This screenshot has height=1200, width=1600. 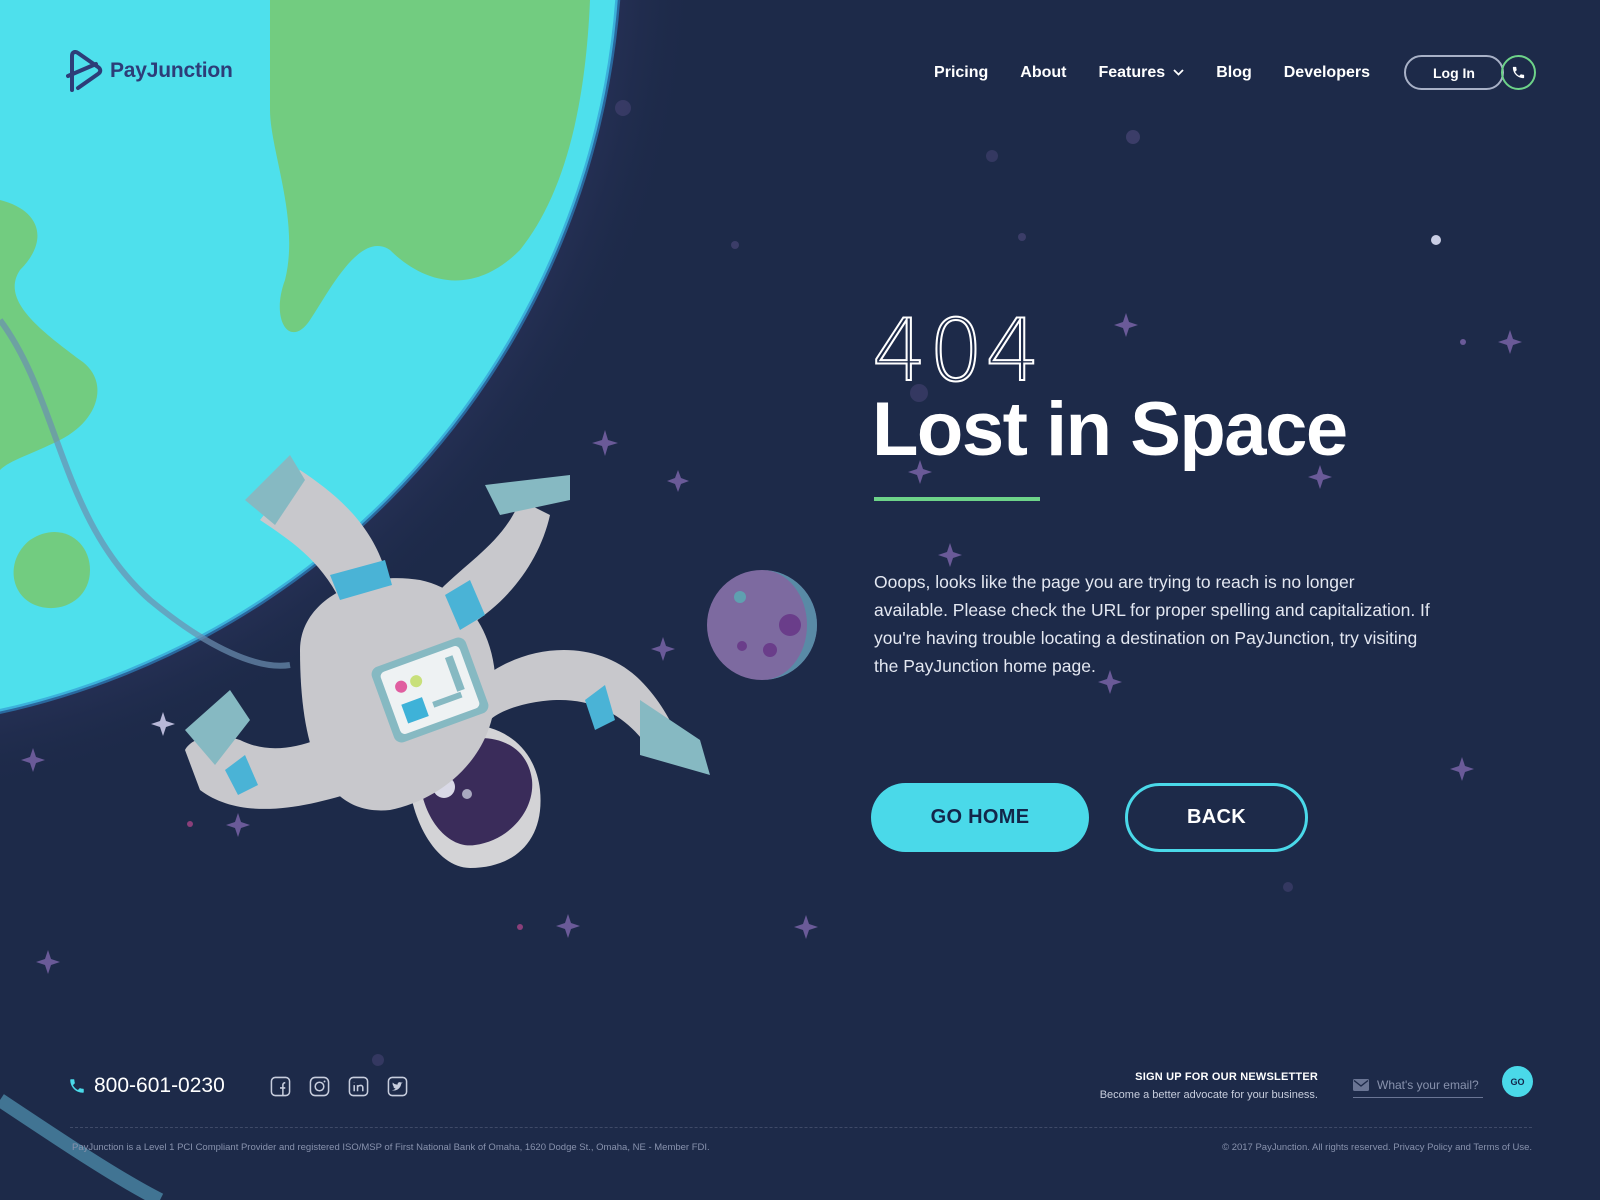 I want to click on nav-item-label: About, so click(x=1043, y=72).